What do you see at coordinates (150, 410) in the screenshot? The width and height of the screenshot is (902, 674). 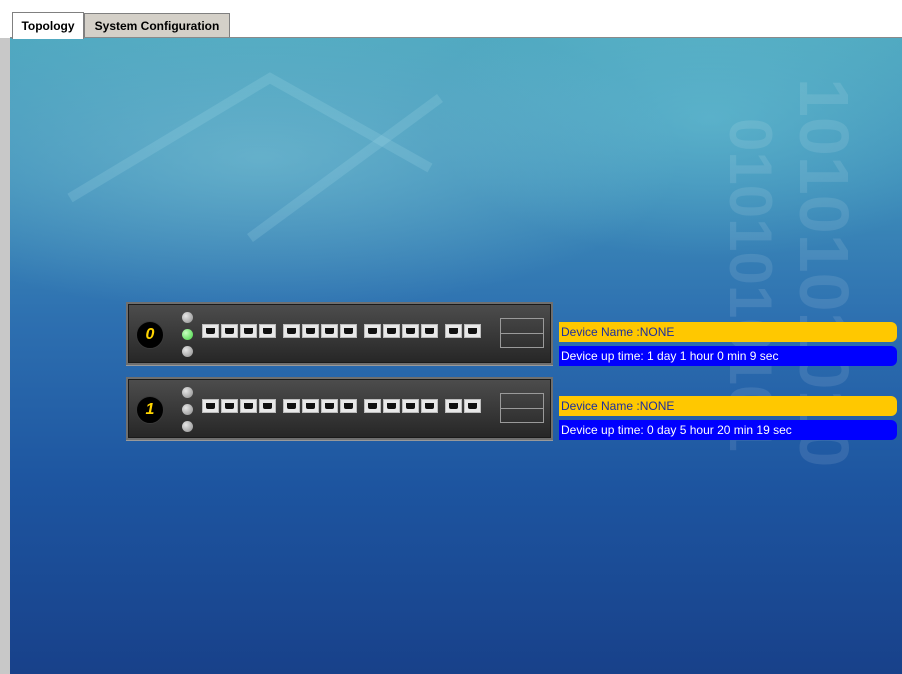 I see `unit-number-badge: 1` at bounding box center [150, 410].